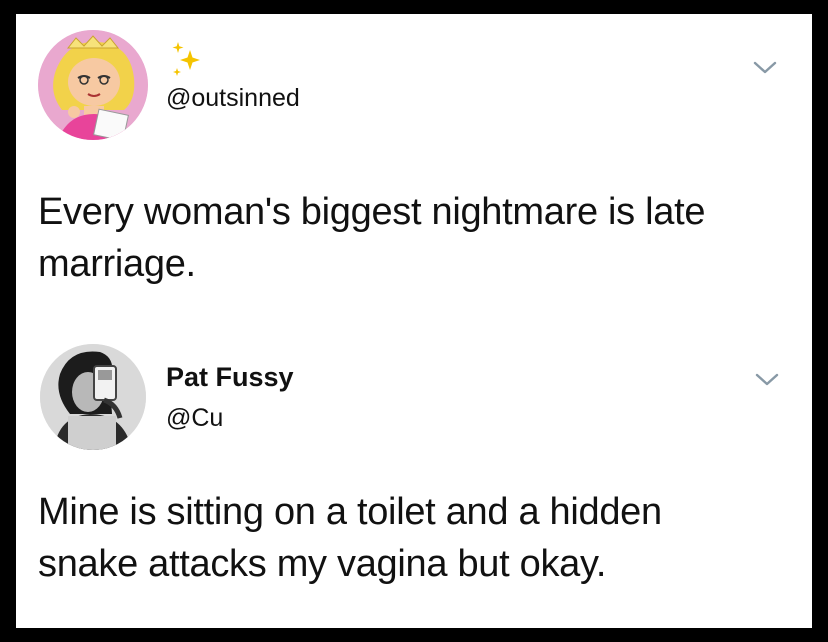  What do you see at coordinates (93, 397) in the screenshot?
I see `mirror-selfie-avatar-icon` at bounding box center [93, 397].